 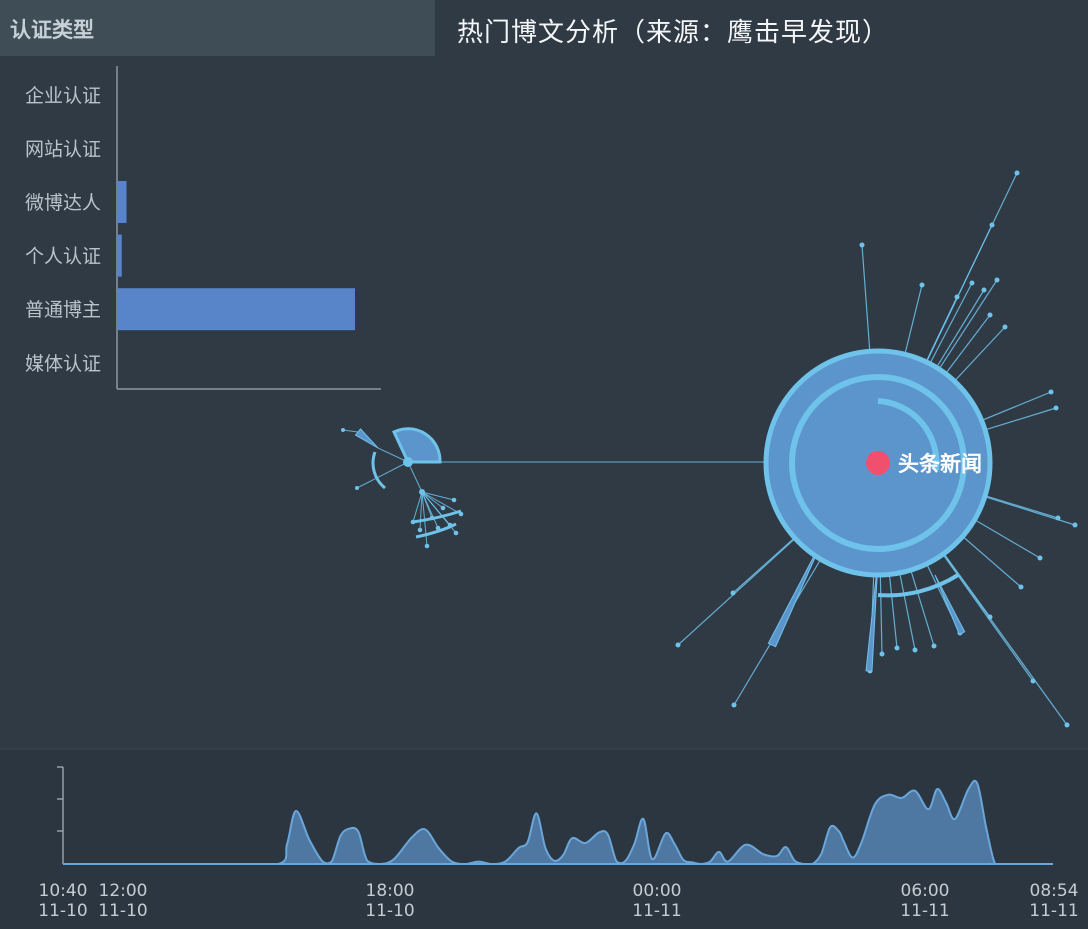 I want to click on x-tick-label: 18:00, so click(x=390, y=891).